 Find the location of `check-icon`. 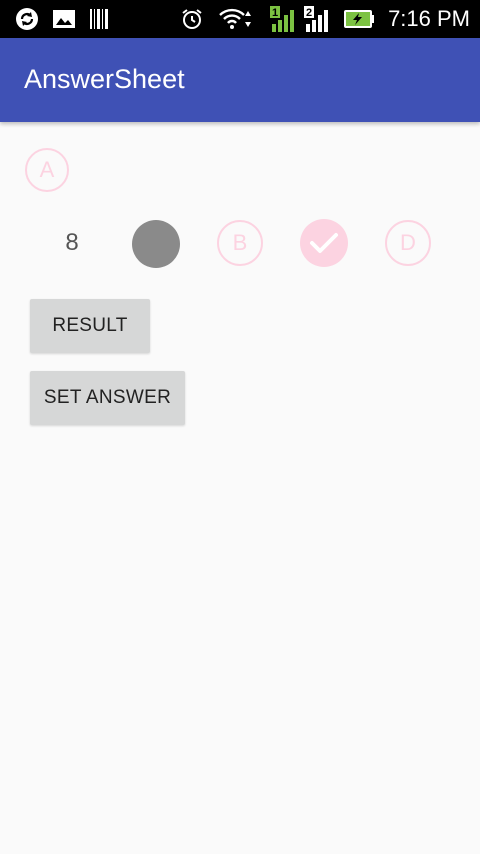

check-icon is located at coordinates (324, 243).